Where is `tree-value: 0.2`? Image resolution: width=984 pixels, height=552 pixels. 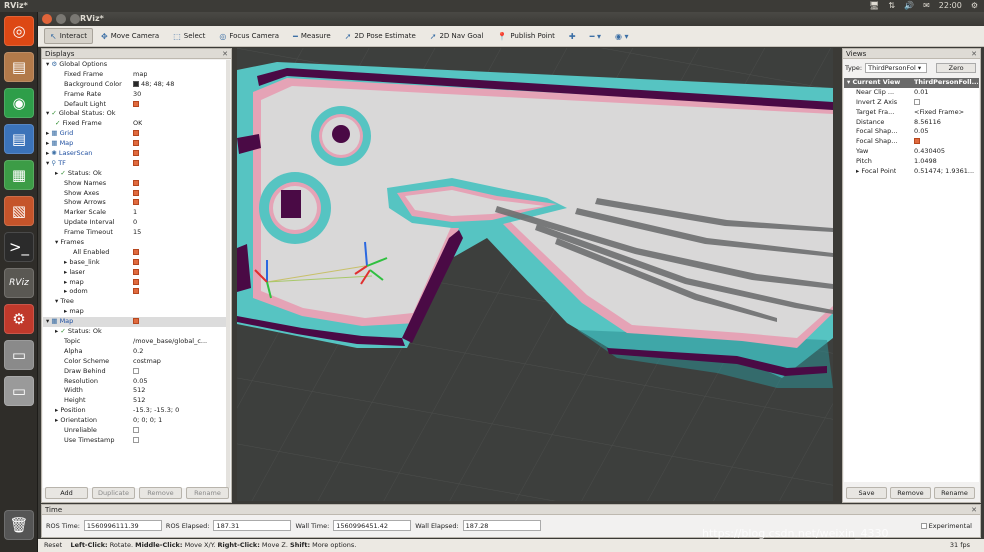
tree-value: 0.2 is located at coordinates (138, 352).